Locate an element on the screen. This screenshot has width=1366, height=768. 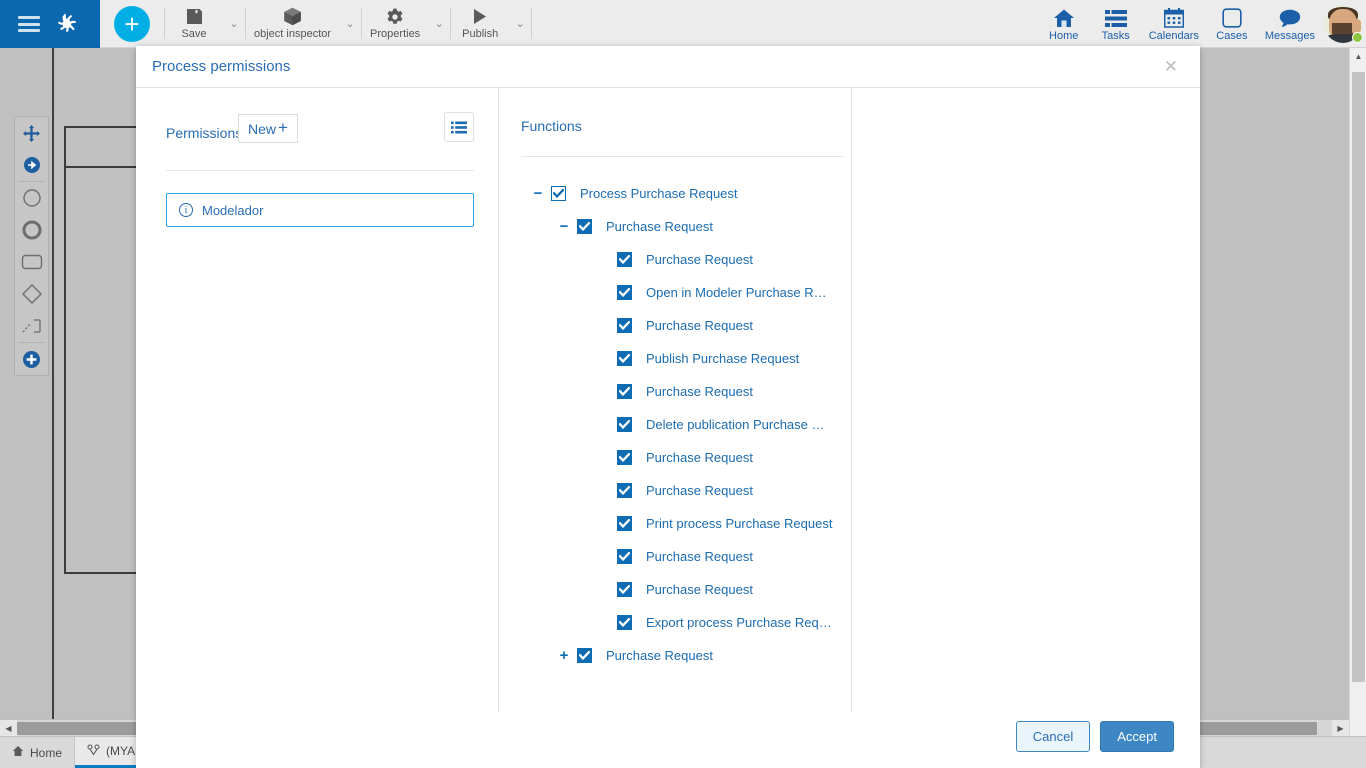
save-dropdown-icon: ⌄ is located at coordinates (234, 23).